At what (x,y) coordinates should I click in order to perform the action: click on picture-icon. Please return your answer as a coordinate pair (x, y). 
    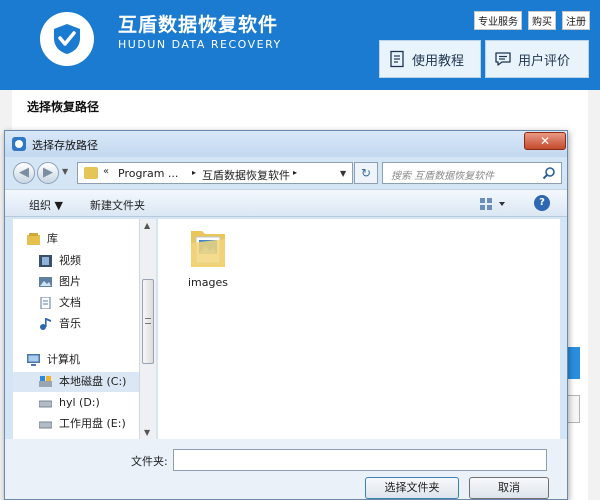
    Looking at the image, I should click on (45, 282).